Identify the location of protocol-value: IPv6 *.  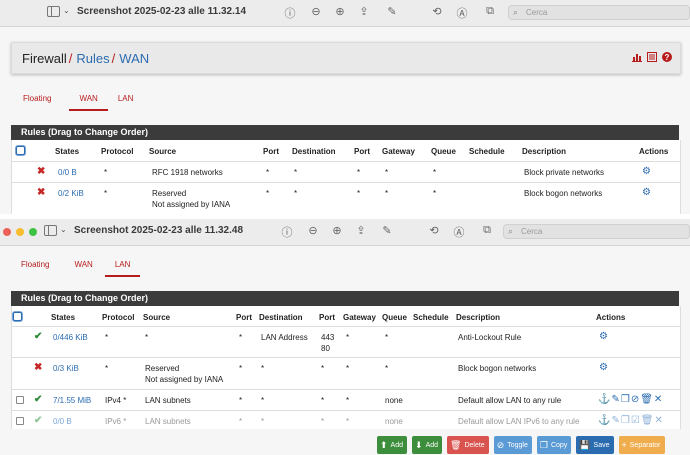
(116, 421).